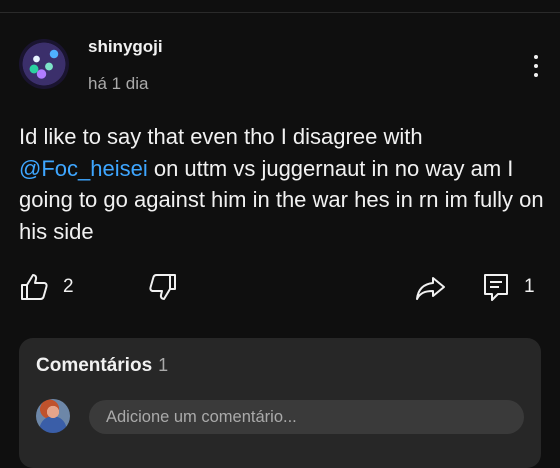 The image size is (560, 468). I want to click on share-button, so click(431, 287).